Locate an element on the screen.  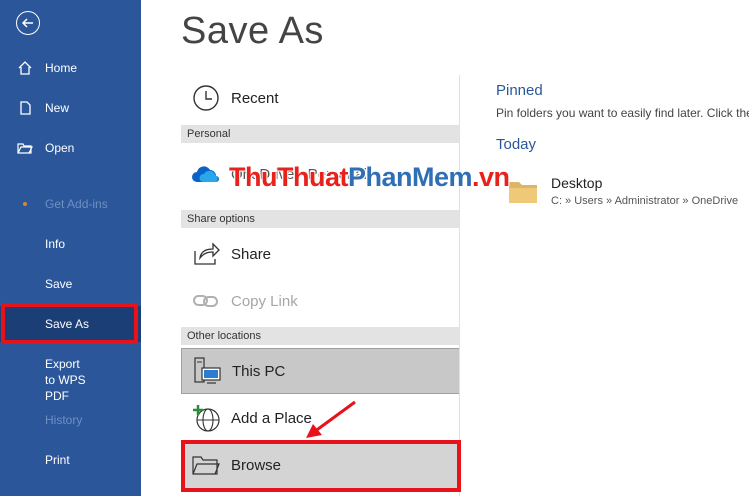
location-this-pc: This PC is located at coordinates (320, 371).